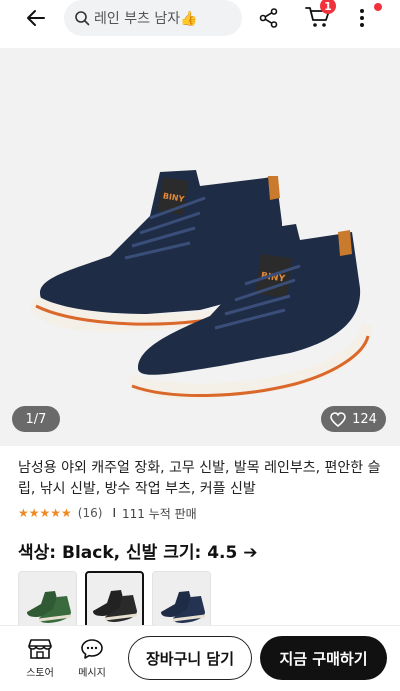 The height and width of the screenshot is (691, 400). What do you see at coordinates (159, 513) in the screenshot?
I see `sold-count: 111 누적 판매` at bounding box center [159, 513].